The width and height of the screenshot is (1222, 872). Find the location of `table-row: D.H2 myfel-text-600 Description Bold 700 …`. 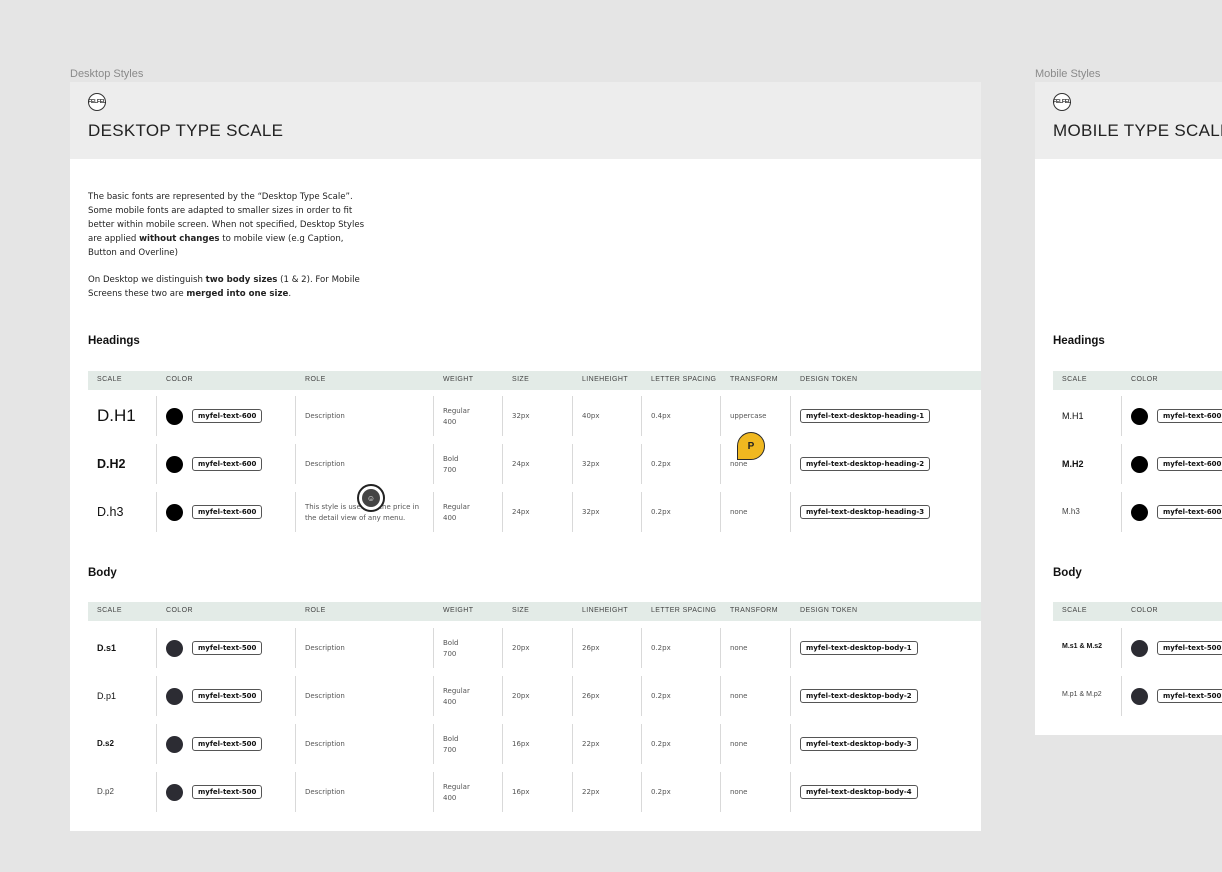

table-row: D.H2 myfel-text-600 Description Bold 700 … is located at coordinates (534, 464).